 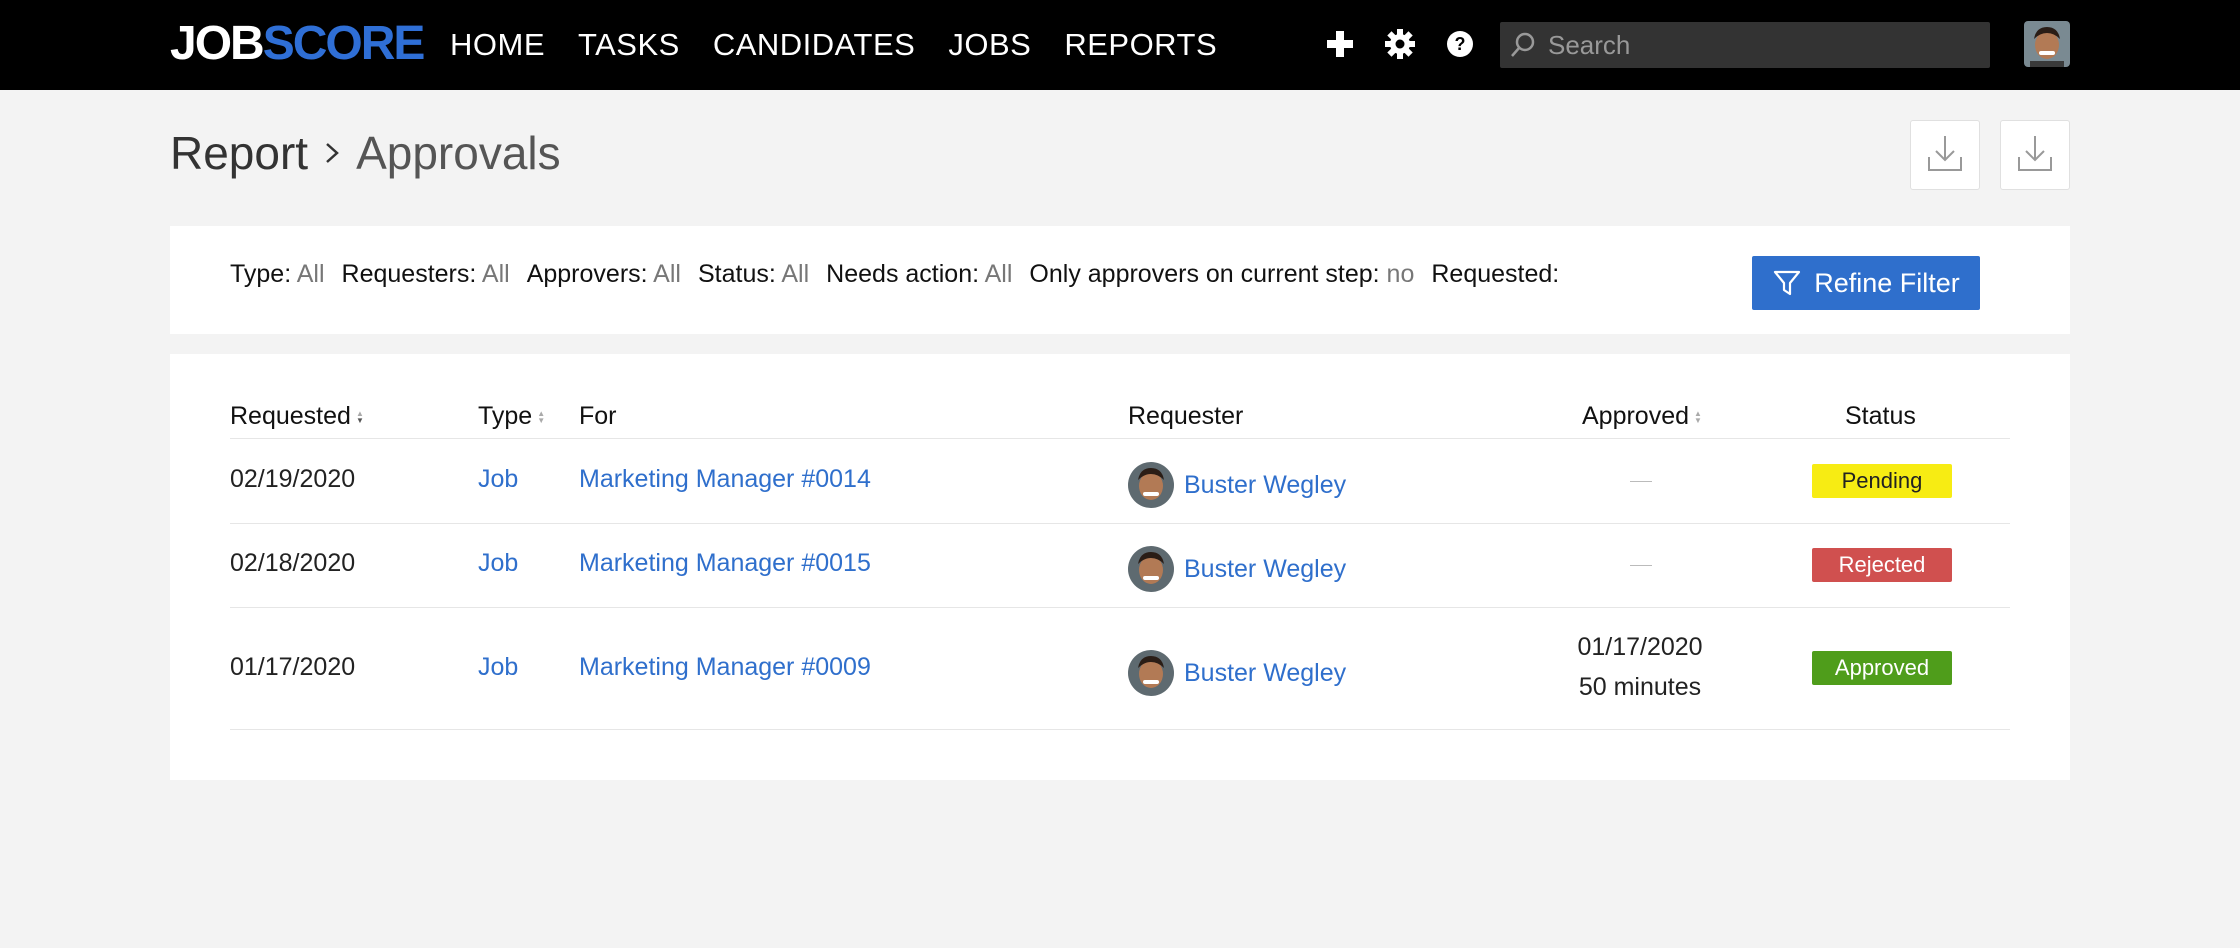 I want to click on filter-requesters: Requesters: All, so click(x=426, y=274).